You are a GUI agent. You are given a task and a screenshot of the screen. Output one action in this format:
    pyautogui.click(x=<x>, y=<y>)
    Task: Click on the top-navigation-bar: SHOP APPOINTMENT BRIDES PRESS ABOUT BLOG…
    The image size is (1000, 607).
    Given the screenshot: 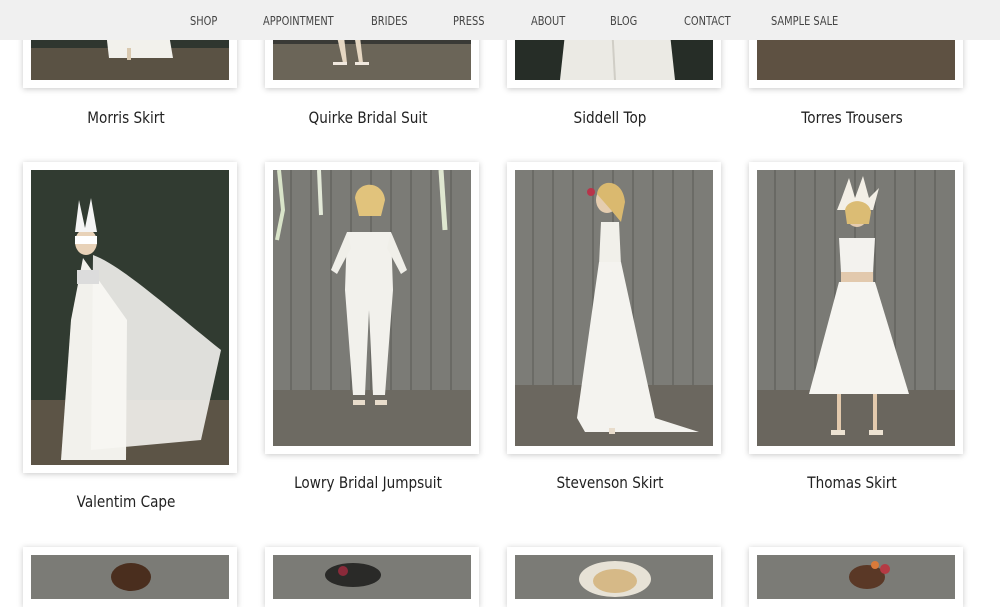 What is the action you would take?
    pyautogui.click(x=500, y=20)
    